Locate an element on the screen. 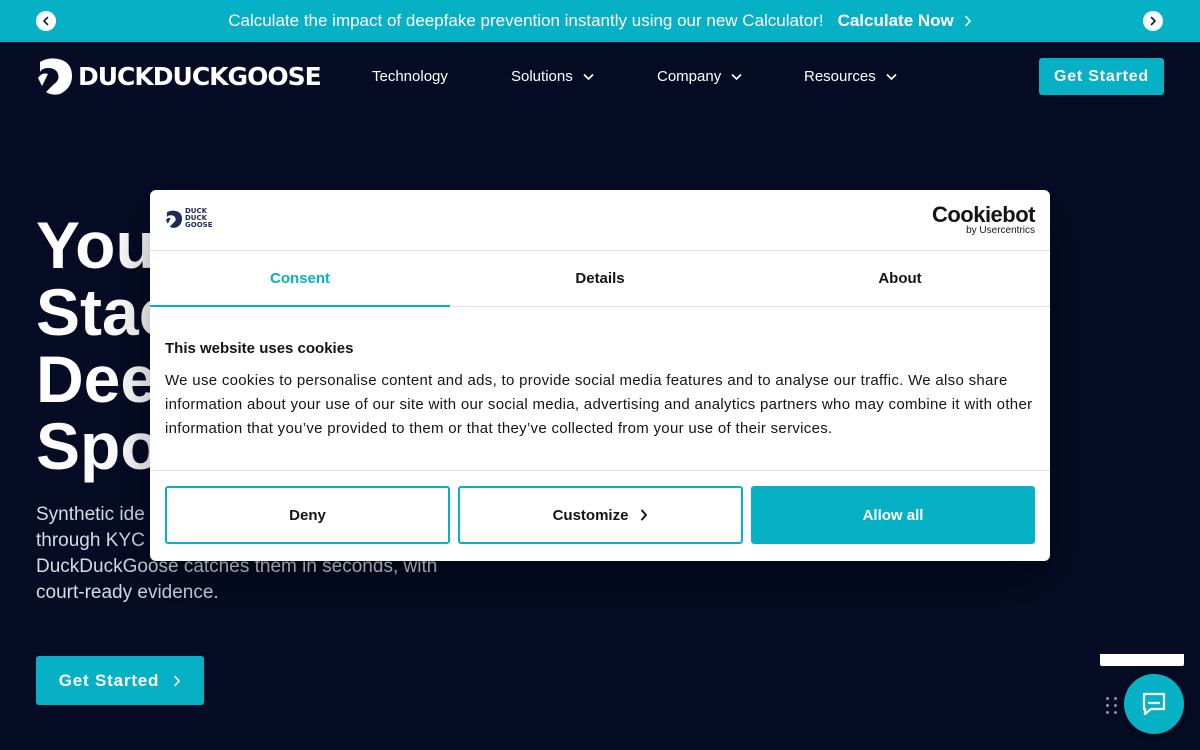  calculate-now-link: Calculate Now is located at coordinates (905, 21).